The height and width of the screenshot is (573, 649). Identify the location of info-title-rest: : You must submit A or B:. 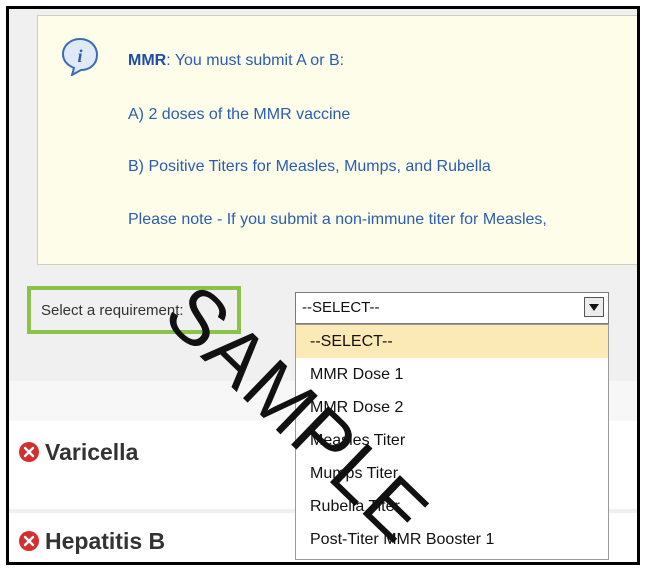
(255, 60).